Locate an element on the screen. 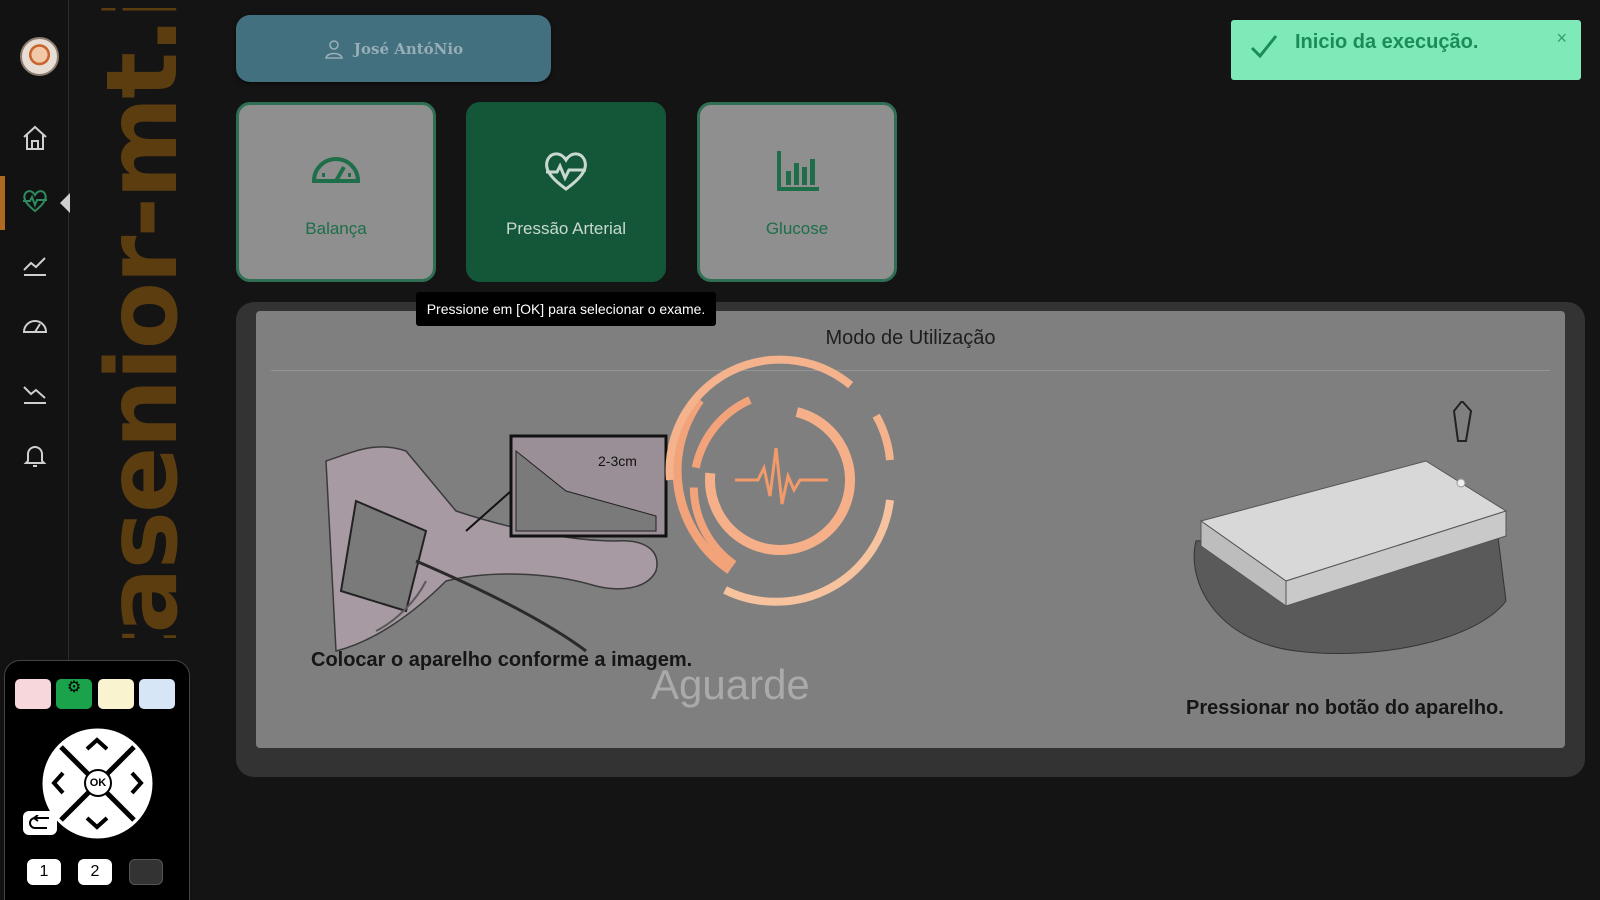  user-name: José AntóNio is located at coordinates (408, 48).